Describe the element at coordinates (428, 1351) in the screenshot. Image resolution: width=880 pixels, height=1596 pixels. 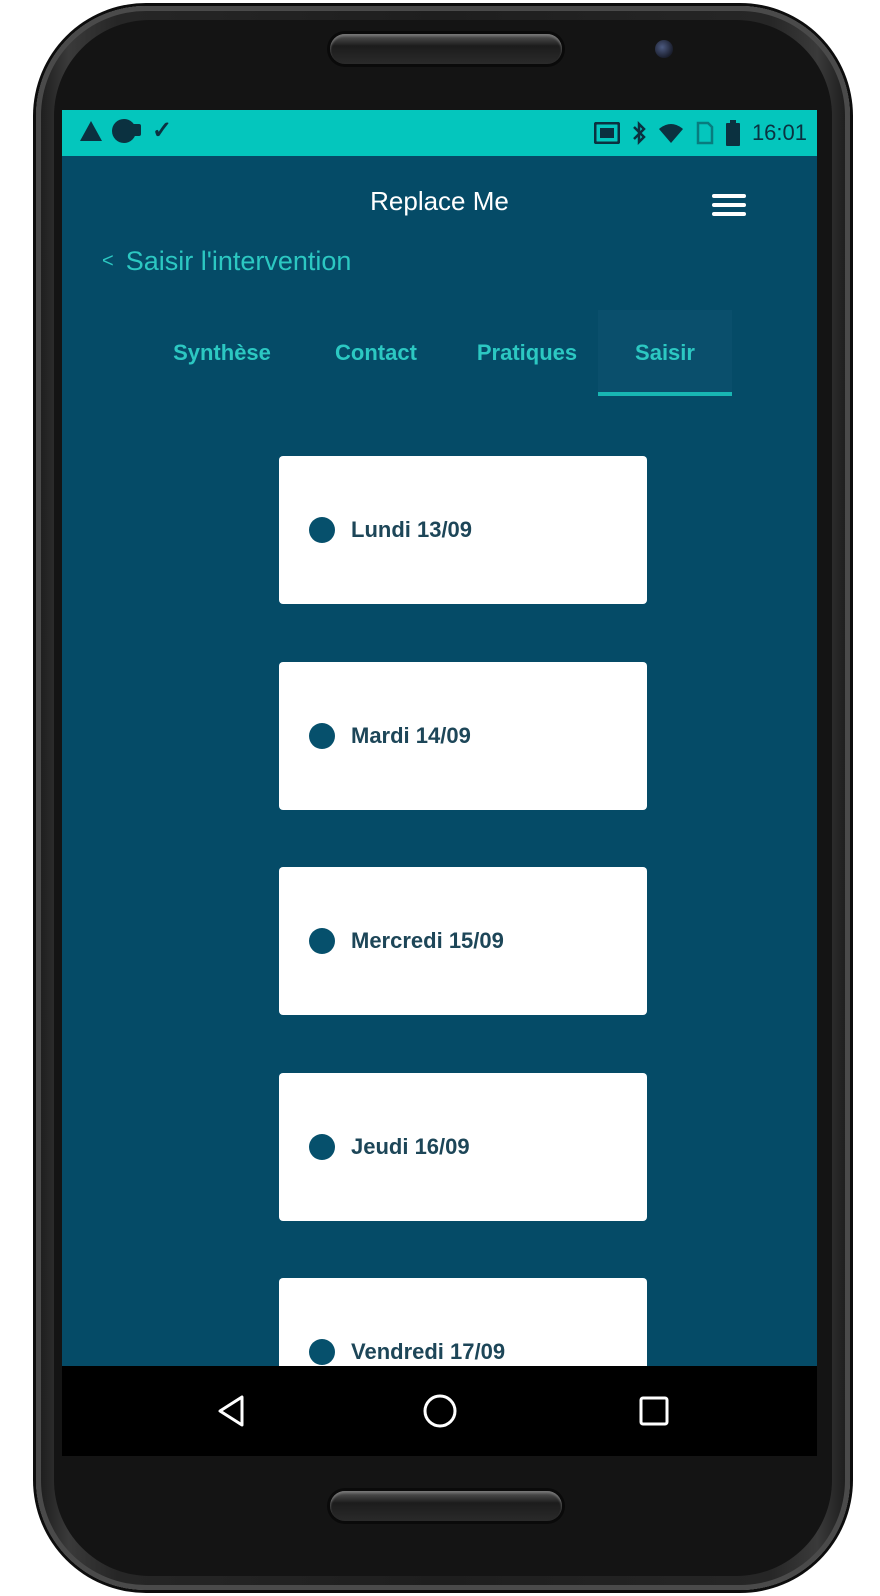
I see `day-label: Vendredi 17/09` at that location.